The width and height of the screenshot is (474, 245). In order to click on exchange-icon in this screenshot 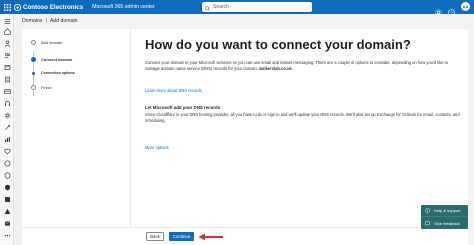, I will do `click(7, 223)`.